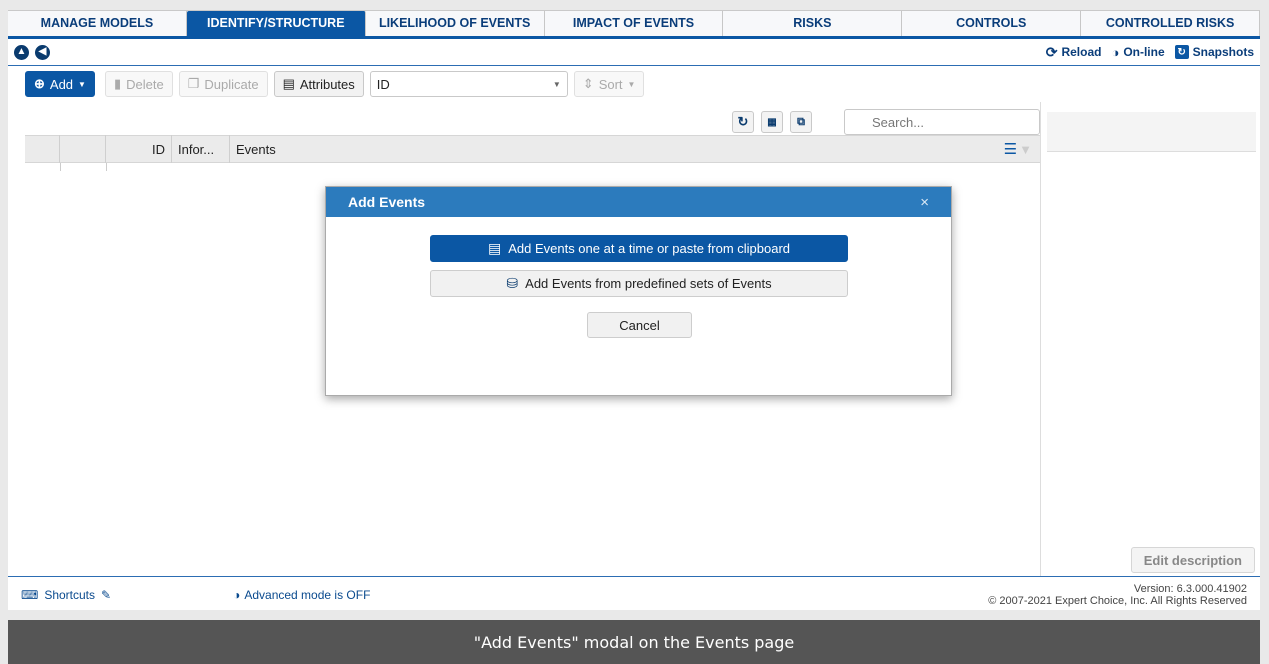 The height and width of the screenshot is (664, 1269). Describe the element at coordinates (42, 149) in the screenshot. I see `select-column` at that location.